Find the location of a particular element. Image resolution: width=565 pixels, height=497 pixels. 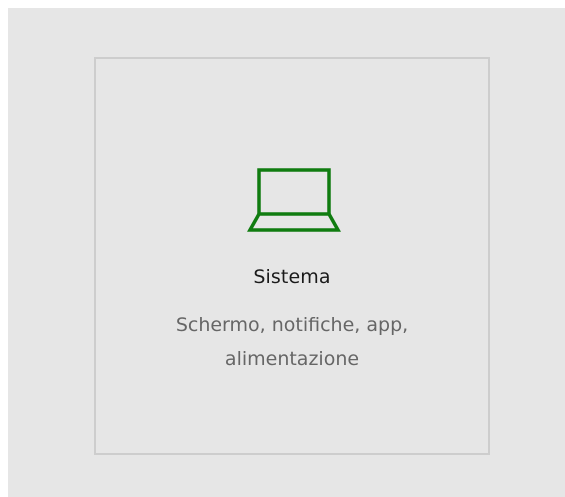

tile-description: Schermo, notifiche, app, alimentazione is located at coordinates (292, 342).